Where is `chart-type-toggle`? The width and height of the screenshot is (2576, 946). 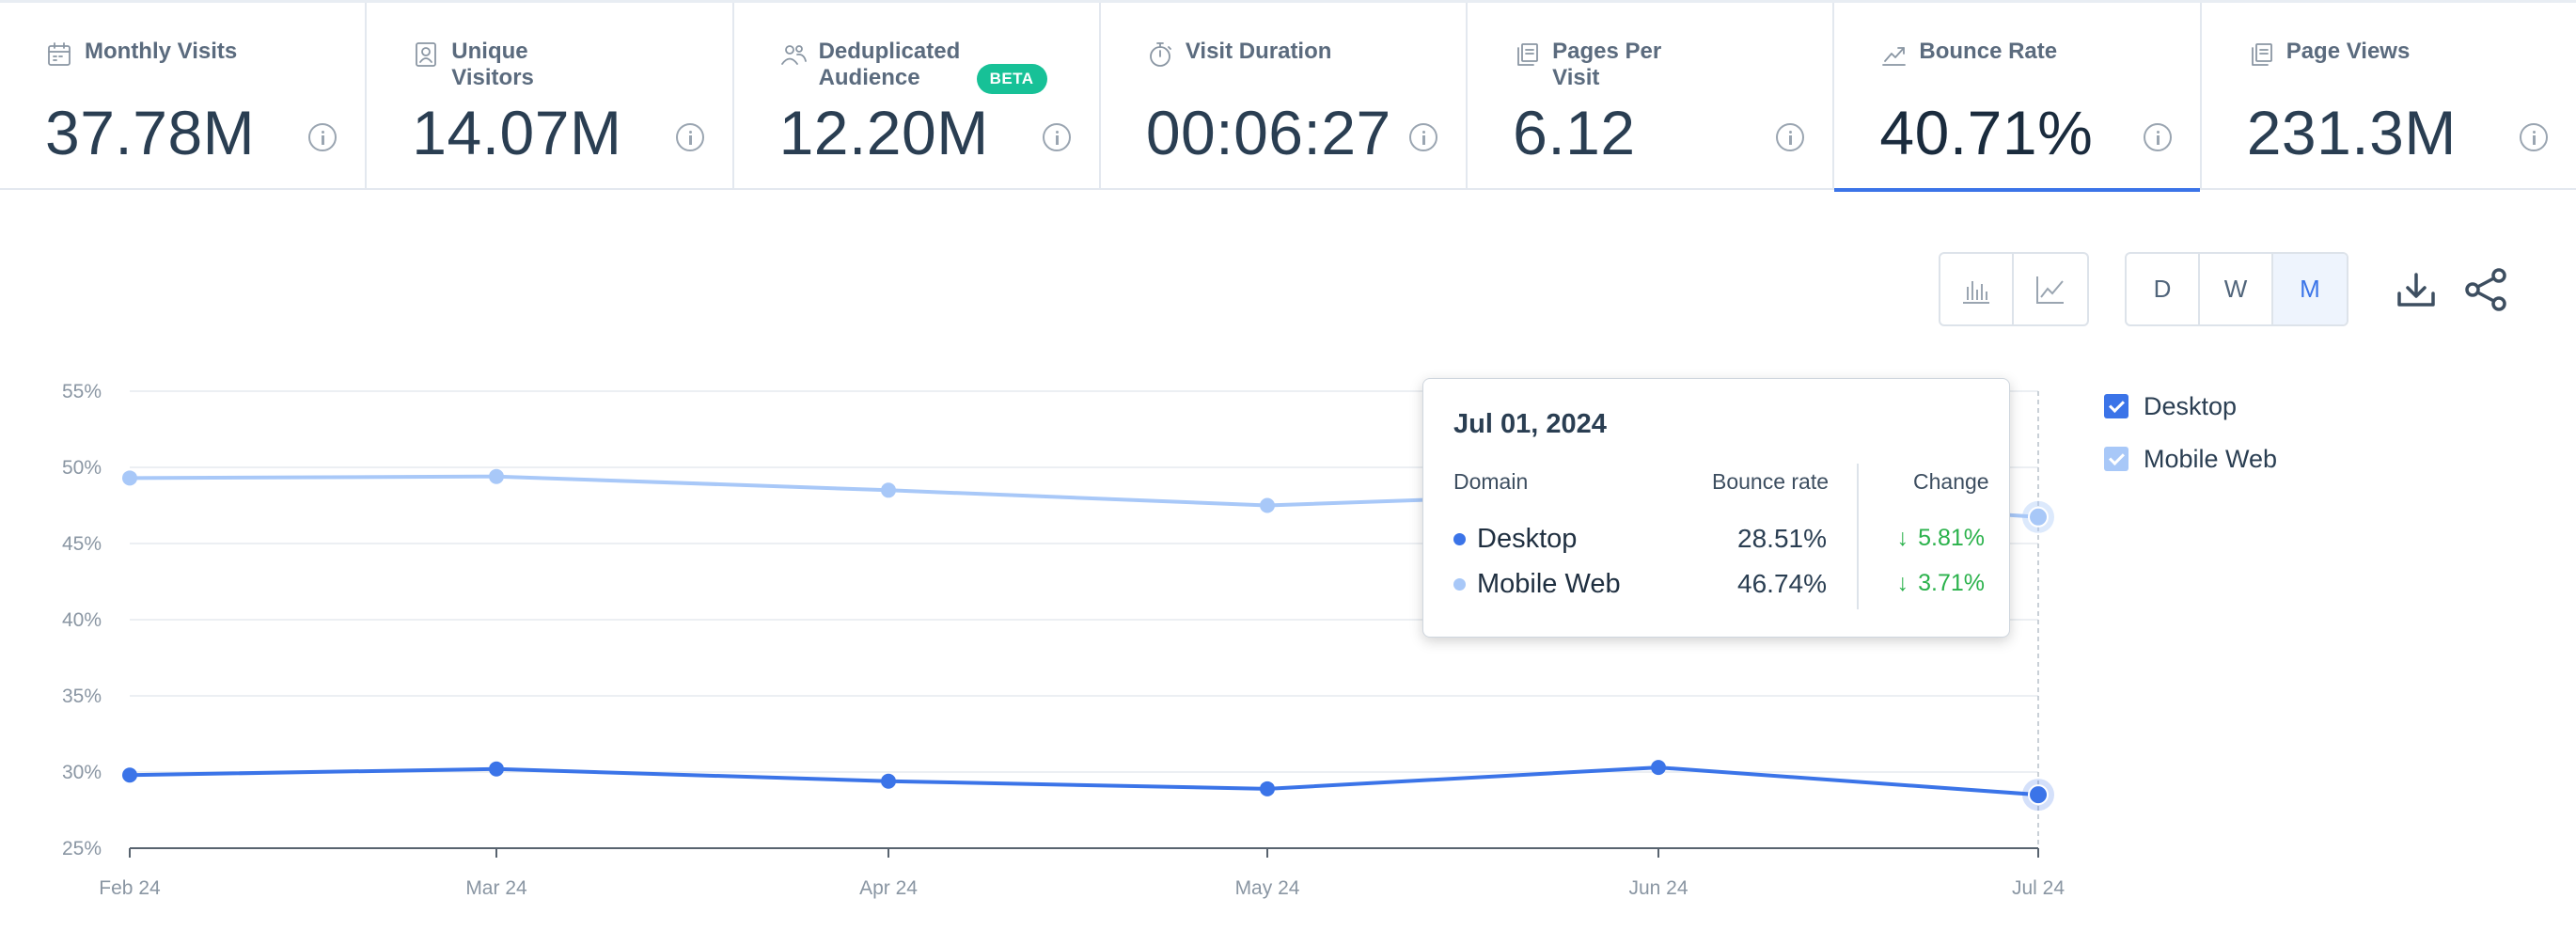 chart-type-toggle is located at coordinates (2014, 289).